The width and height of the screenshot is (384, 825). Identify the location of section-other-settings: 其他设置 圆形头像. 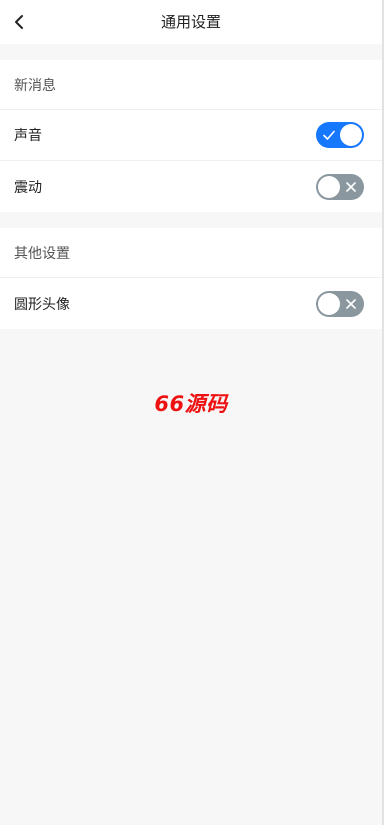
(191, 278).